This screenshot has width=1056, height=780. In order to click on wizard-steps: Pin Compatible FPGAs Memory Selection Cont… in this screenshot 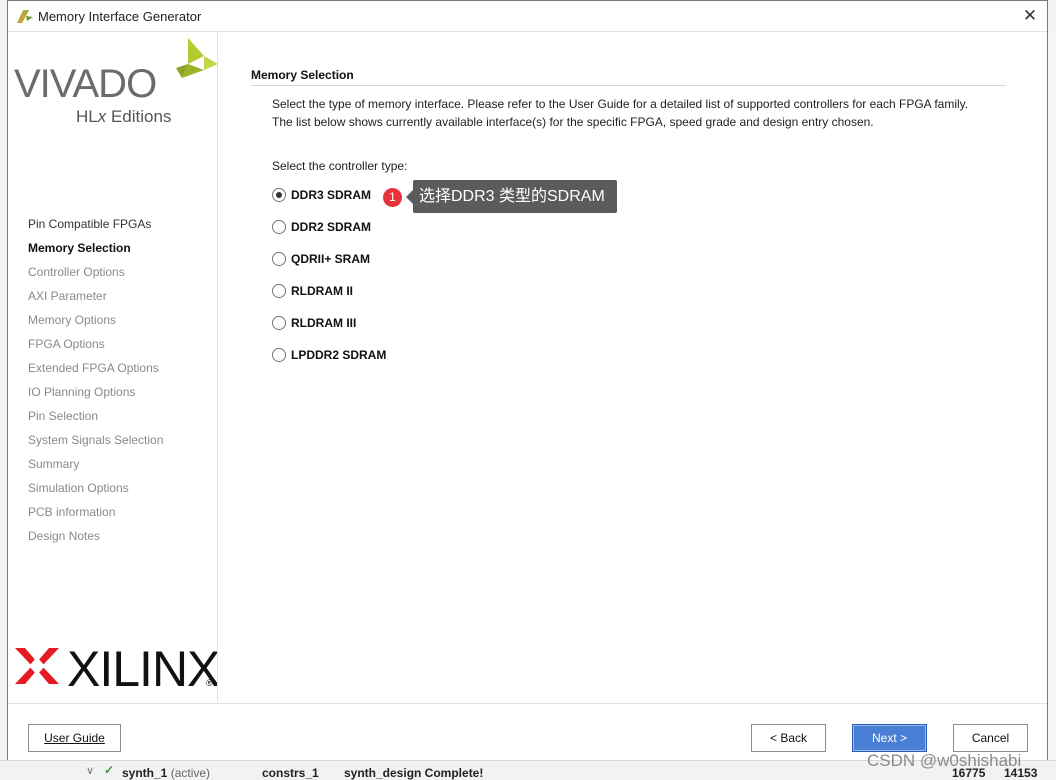, I will do `click(95, 380)`.